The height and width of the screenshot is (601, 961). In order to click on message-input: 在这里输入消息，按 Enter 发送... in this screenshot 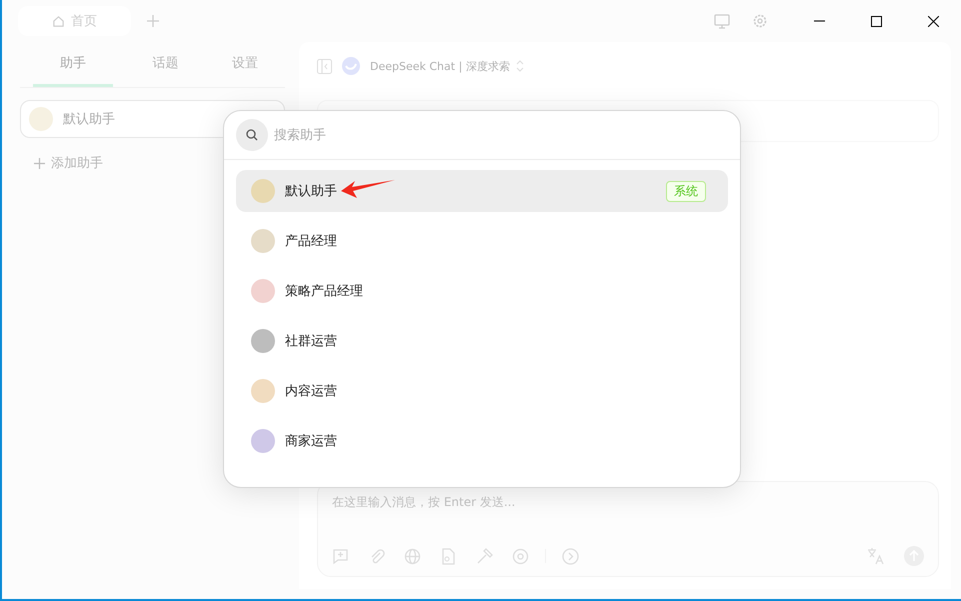, I will do `click(628, 529)`.